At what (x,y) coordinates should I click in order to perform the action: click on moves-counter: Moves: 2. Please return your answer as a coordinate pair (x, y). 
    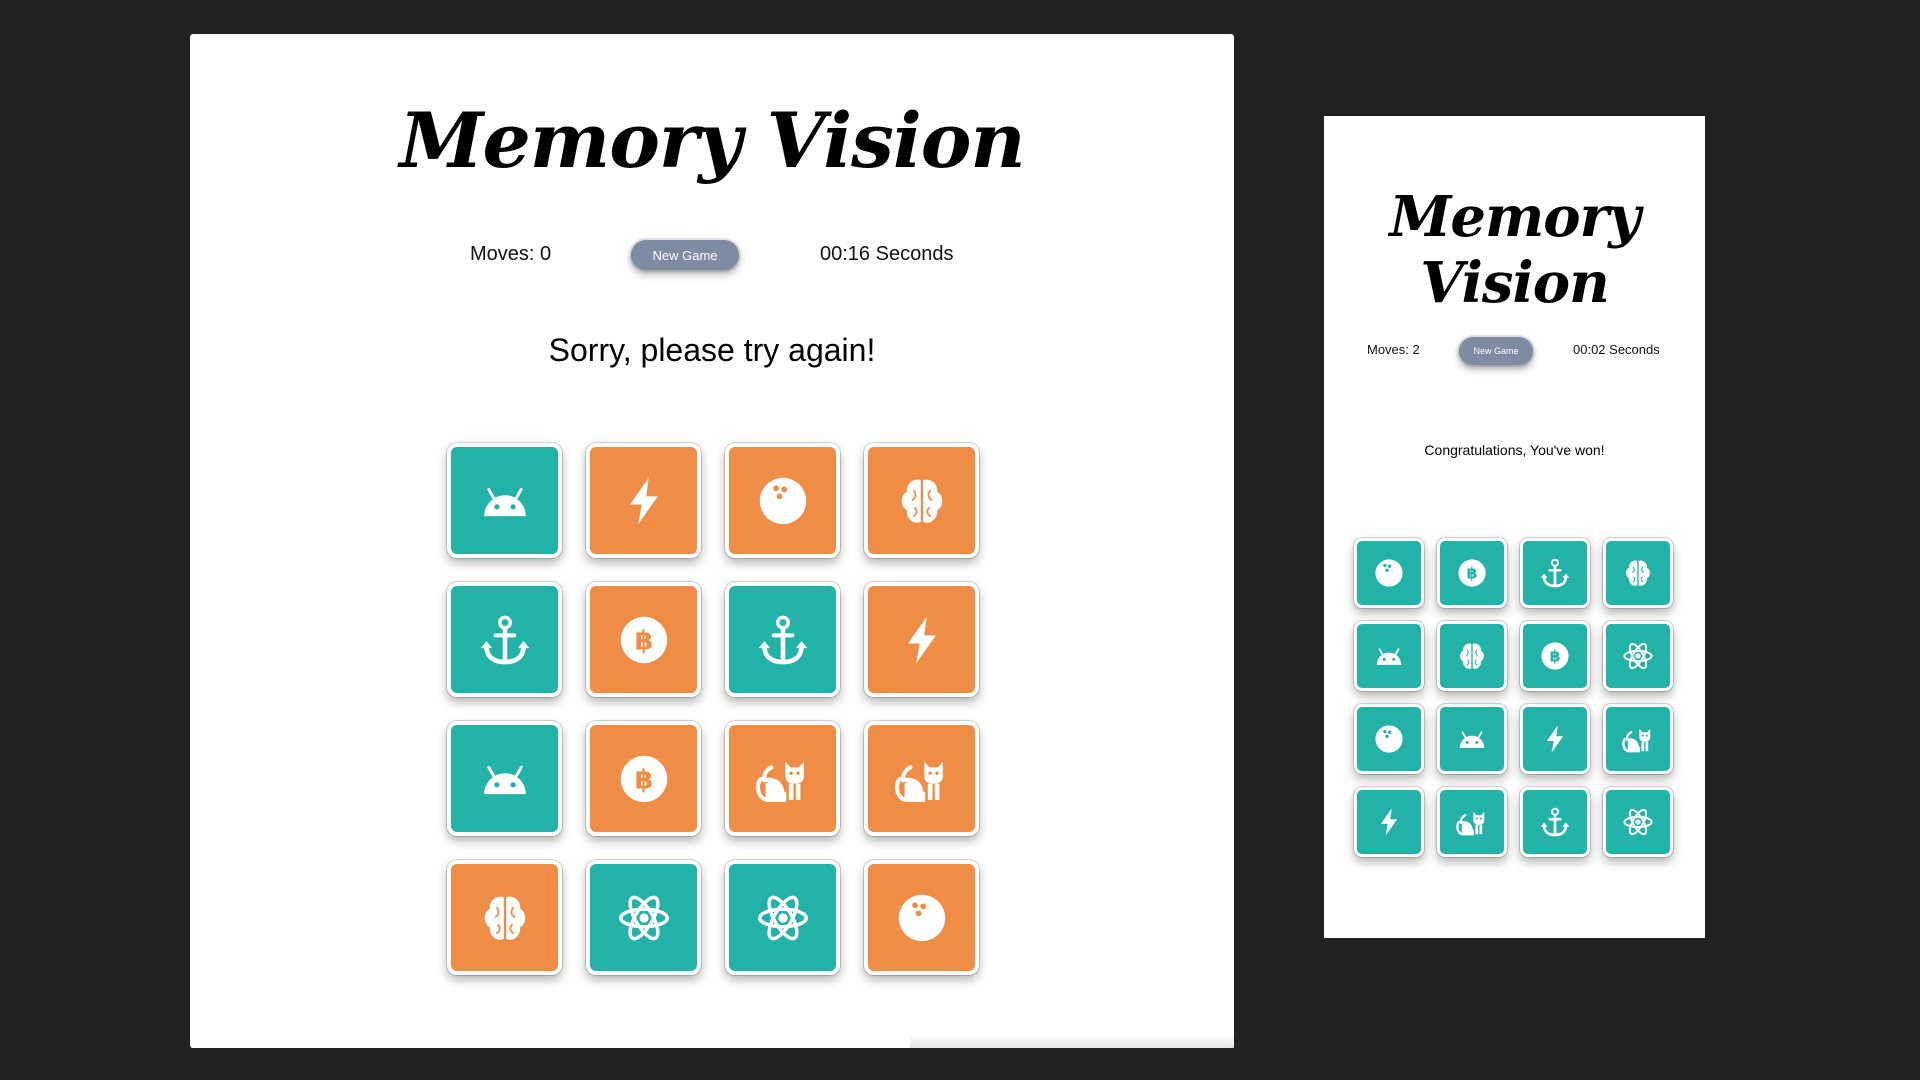
    Looking at the image, I should click on (1393, 349).